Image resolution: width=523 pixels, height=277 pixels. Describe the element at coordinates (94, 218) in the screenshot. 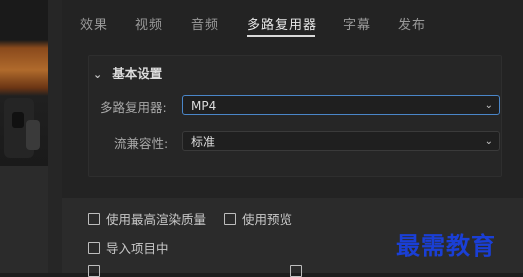

I see `max-quality-checkbox` at that location.